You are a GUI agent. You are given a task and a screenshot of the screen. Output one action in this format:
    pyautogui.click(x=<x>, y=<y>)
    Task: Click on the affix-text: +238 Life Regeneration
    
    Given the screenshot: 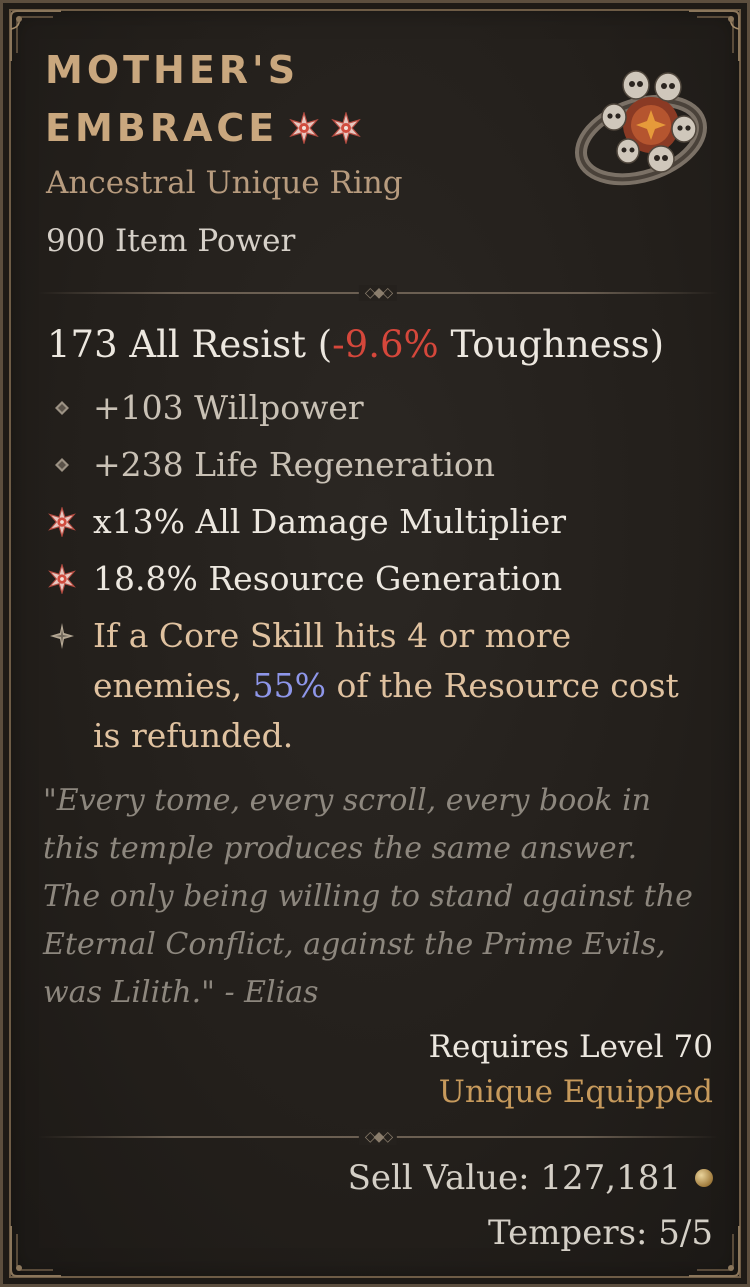 What is the action you would take?
    pyautogui.click(x=294, y=464)
    